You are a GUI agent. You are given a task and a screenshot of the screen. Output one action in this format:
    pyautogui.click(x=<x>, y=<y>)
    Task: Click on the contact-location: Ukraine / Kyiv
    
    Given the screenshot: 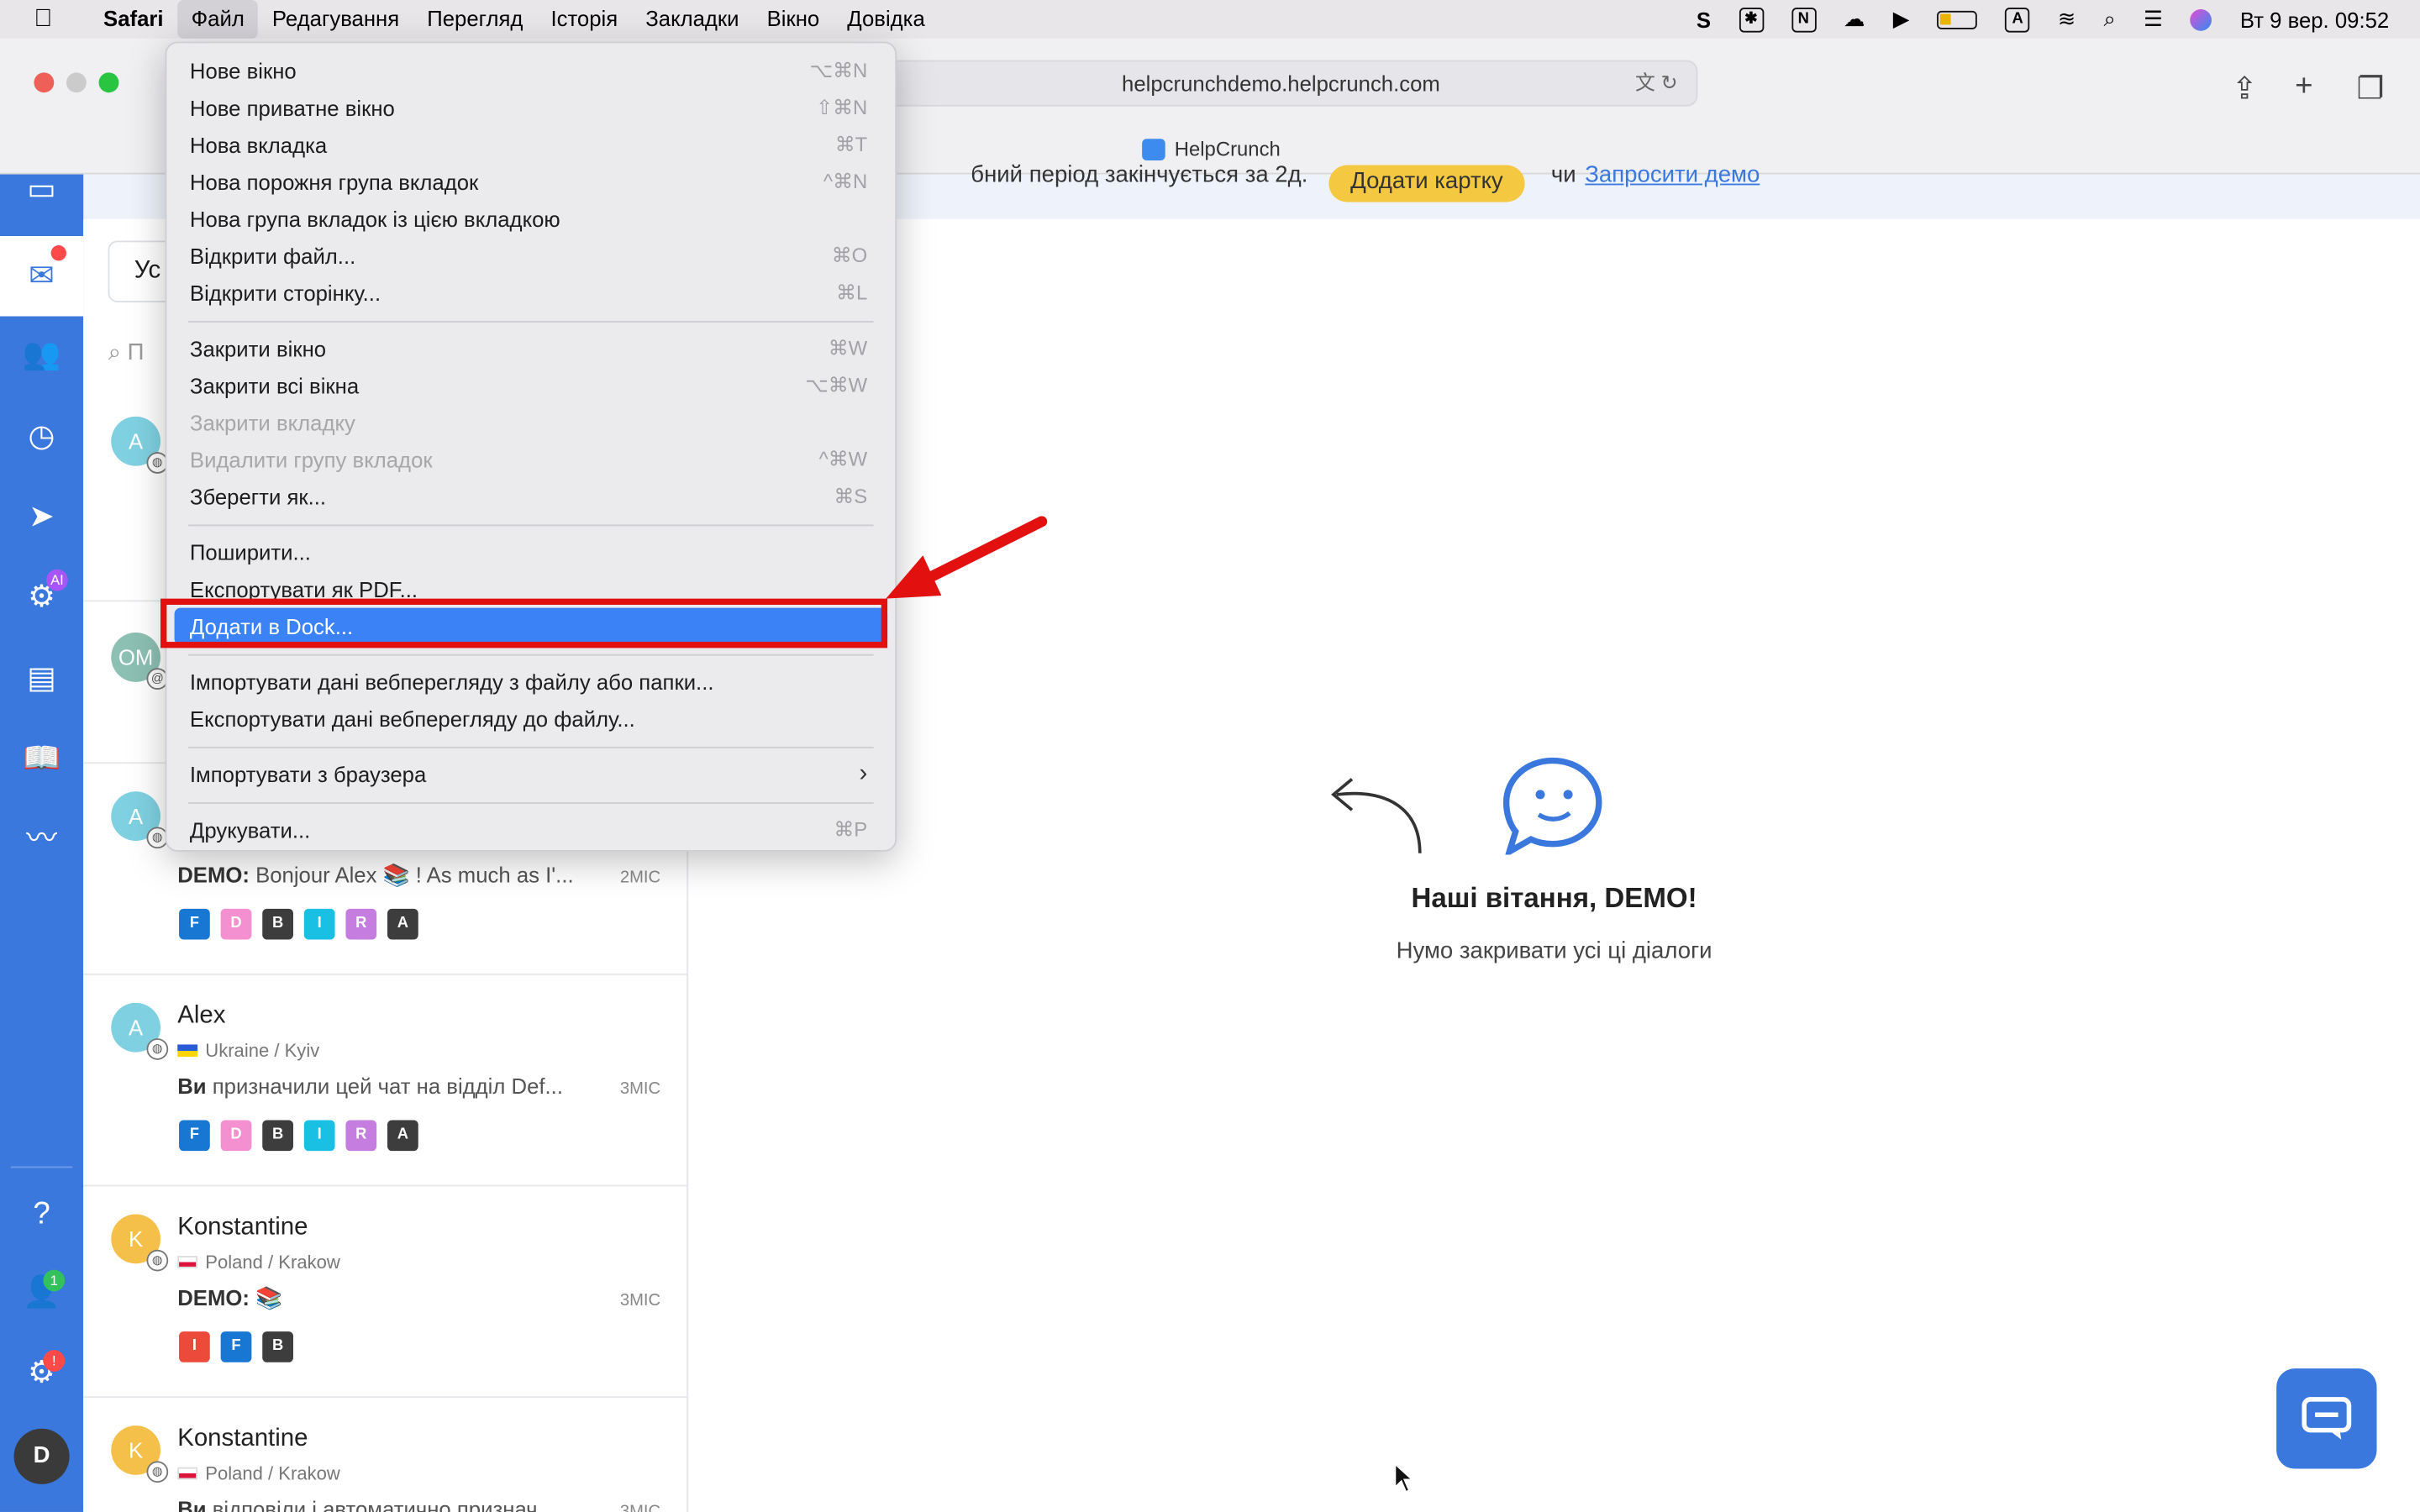 What is the action you would take?
    pyautogui.click(x=248, y=1051)
    